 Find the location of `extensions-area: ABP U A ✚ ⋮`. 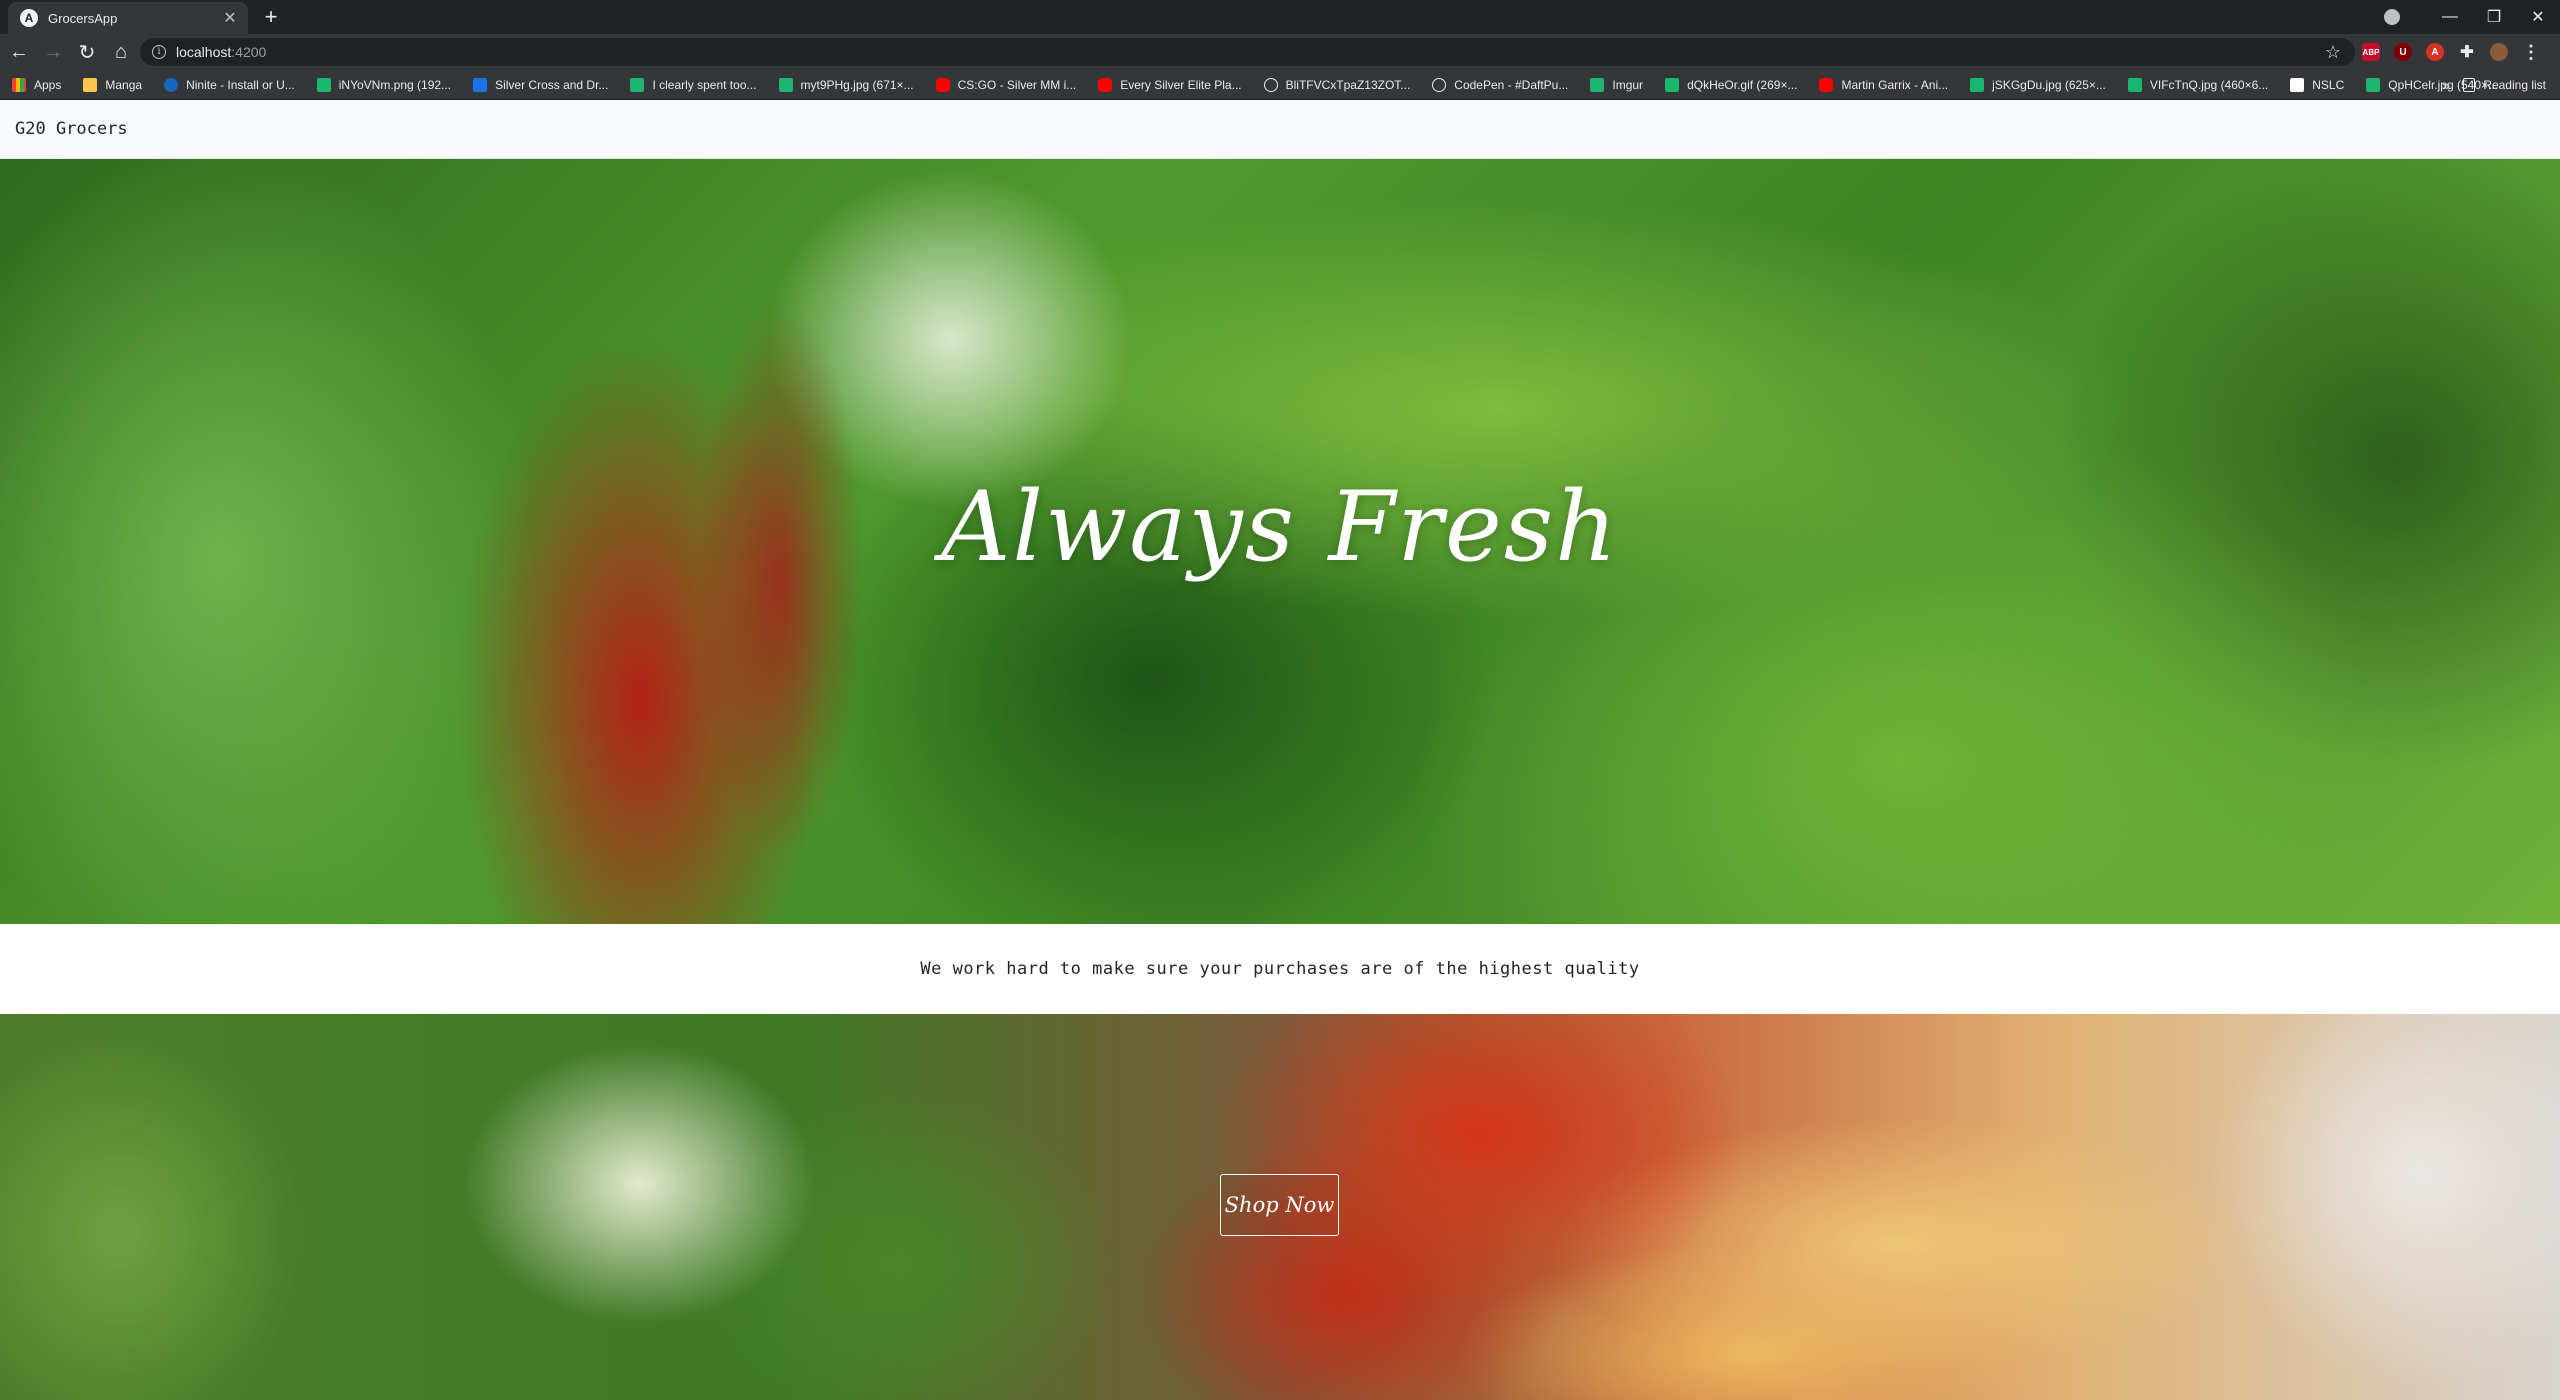

extensions-area: ABP U A ✚ ⋮ is located at coordinates (2458, 52).